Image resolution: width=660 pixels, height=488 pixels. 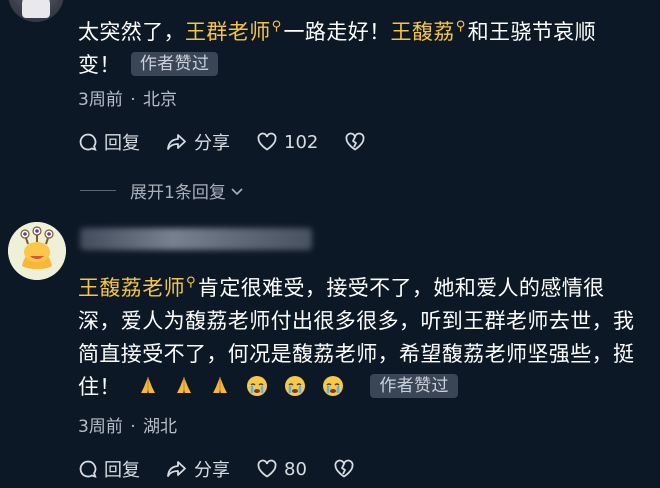 I want to click on like-button: 102, so click(x=287, y=142).